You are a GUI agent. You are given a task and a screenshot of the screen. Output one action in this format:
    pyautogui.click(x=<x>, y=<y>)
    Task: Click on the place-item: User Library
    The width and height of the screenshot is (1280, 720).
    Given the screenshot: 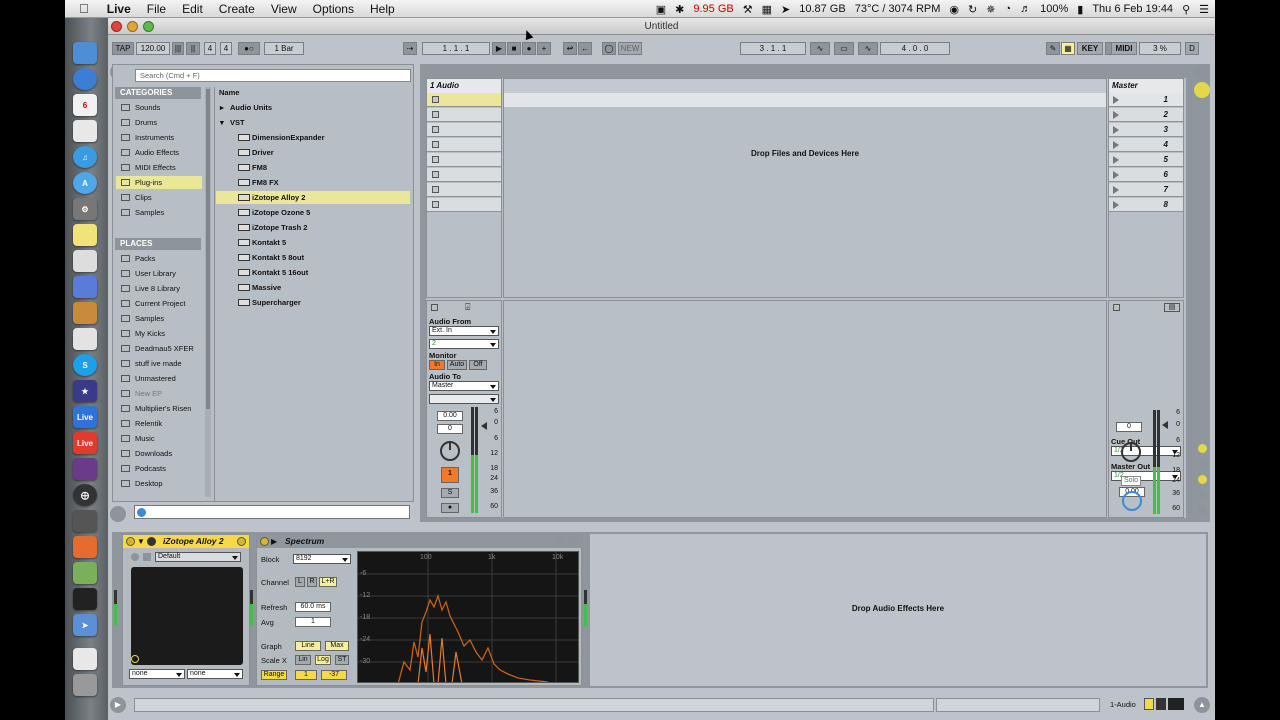 What is the action you would take?
    pyautogui.click(x=159, y=273)
    